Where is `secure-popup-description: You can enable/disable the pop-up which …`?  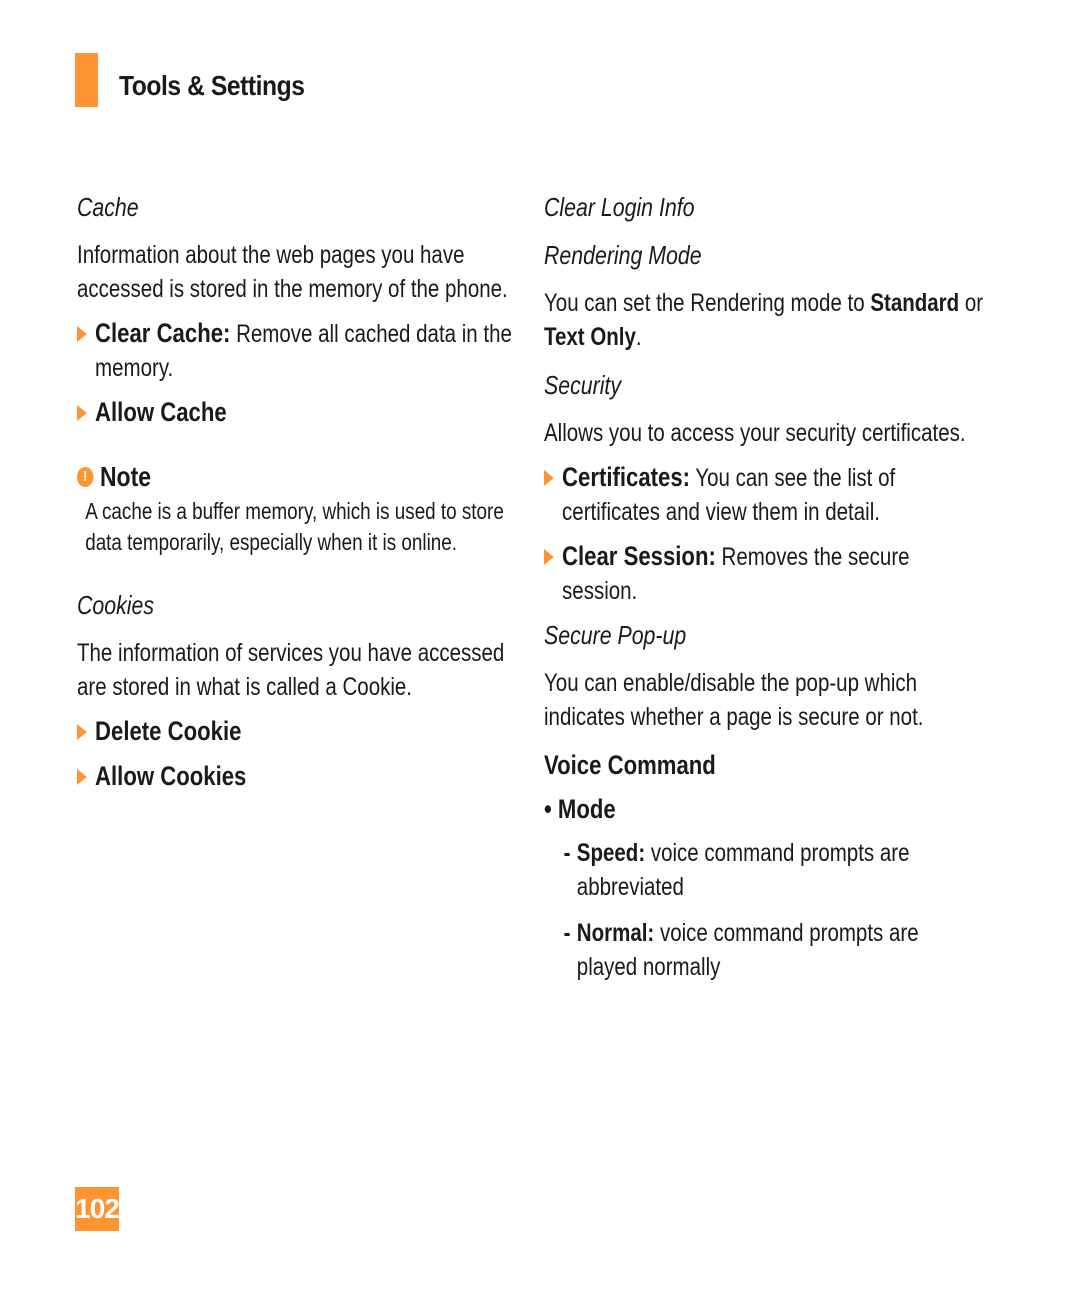
secure-popup-description: You can enable/disable the pop-up which … is located at coordinates (734, 700).